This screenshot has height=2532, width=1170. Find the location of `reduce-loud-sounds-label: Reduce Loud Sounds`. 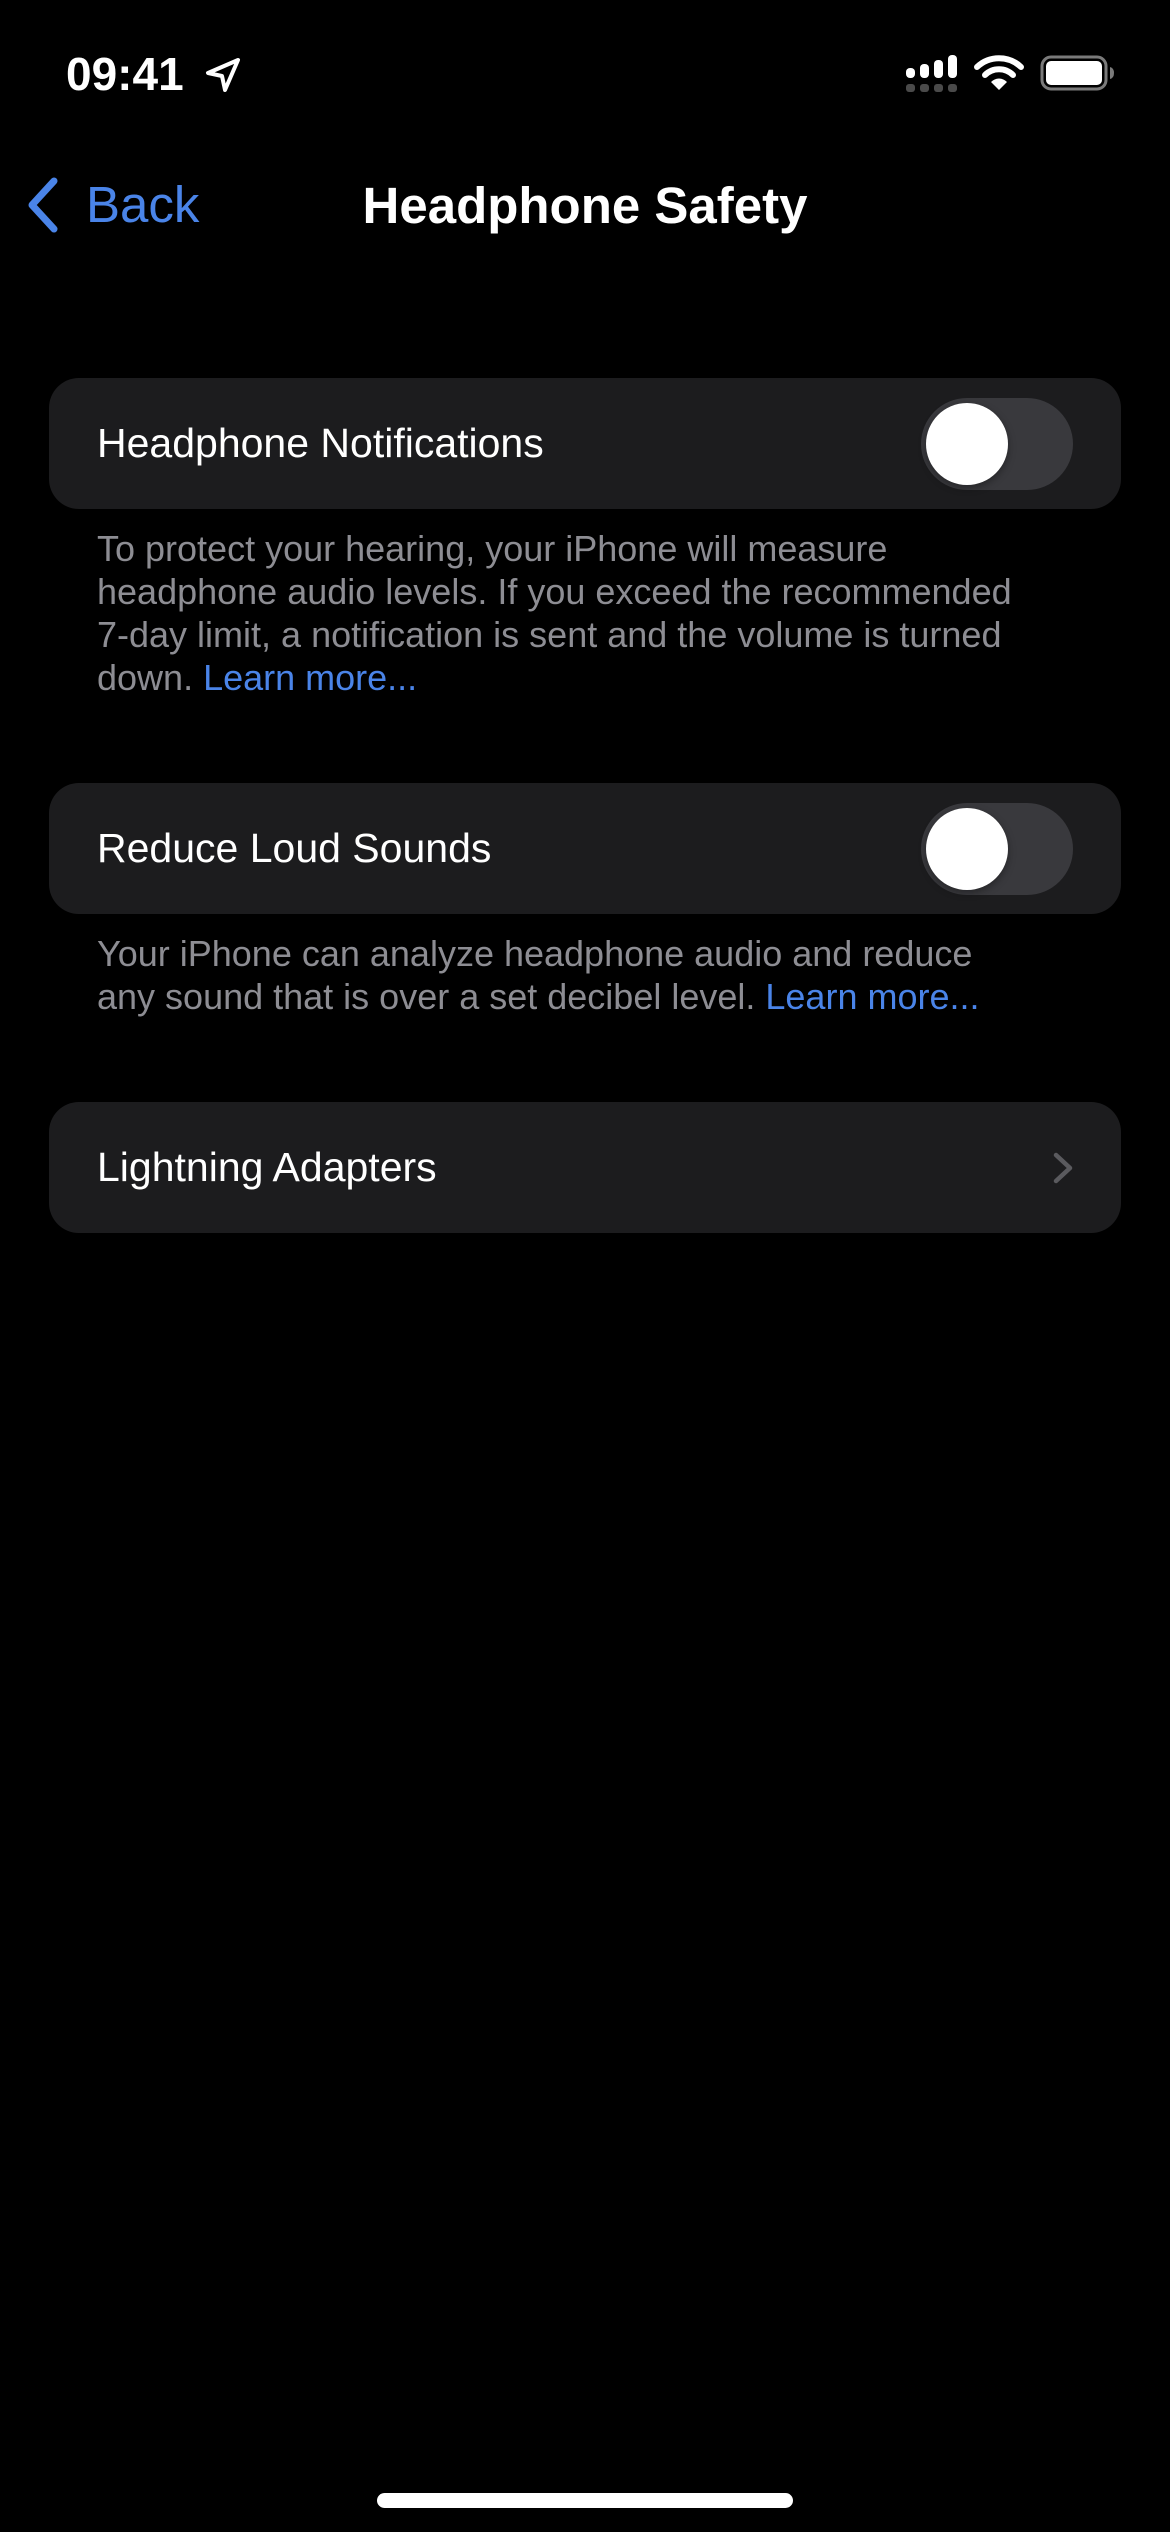

reduce-loud-sounds-label: Reduce Loud Sounds is located at coordinates (294, 848).